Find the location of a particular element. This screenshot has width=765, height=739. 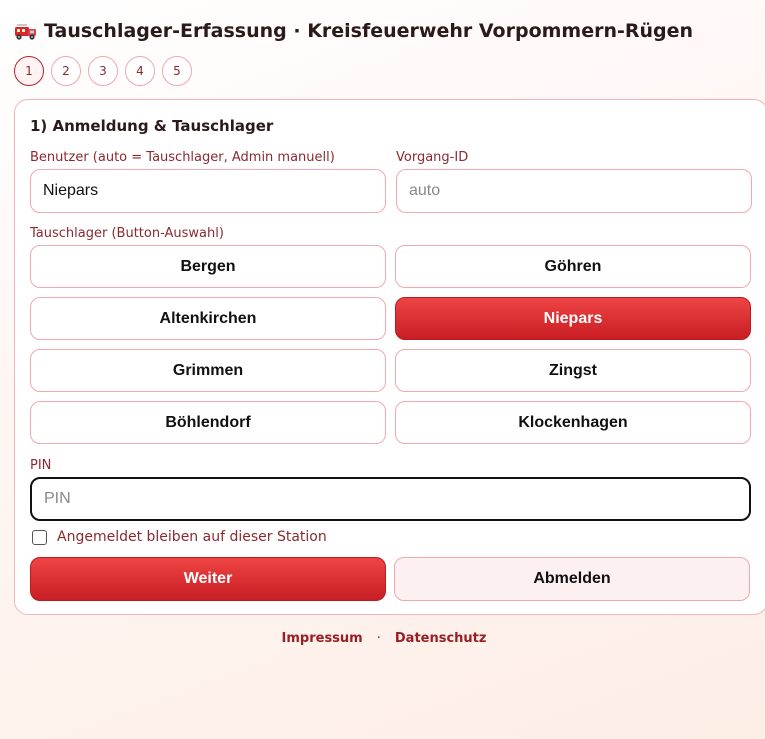

step-3: 3 is located at coordinates (103, 71).